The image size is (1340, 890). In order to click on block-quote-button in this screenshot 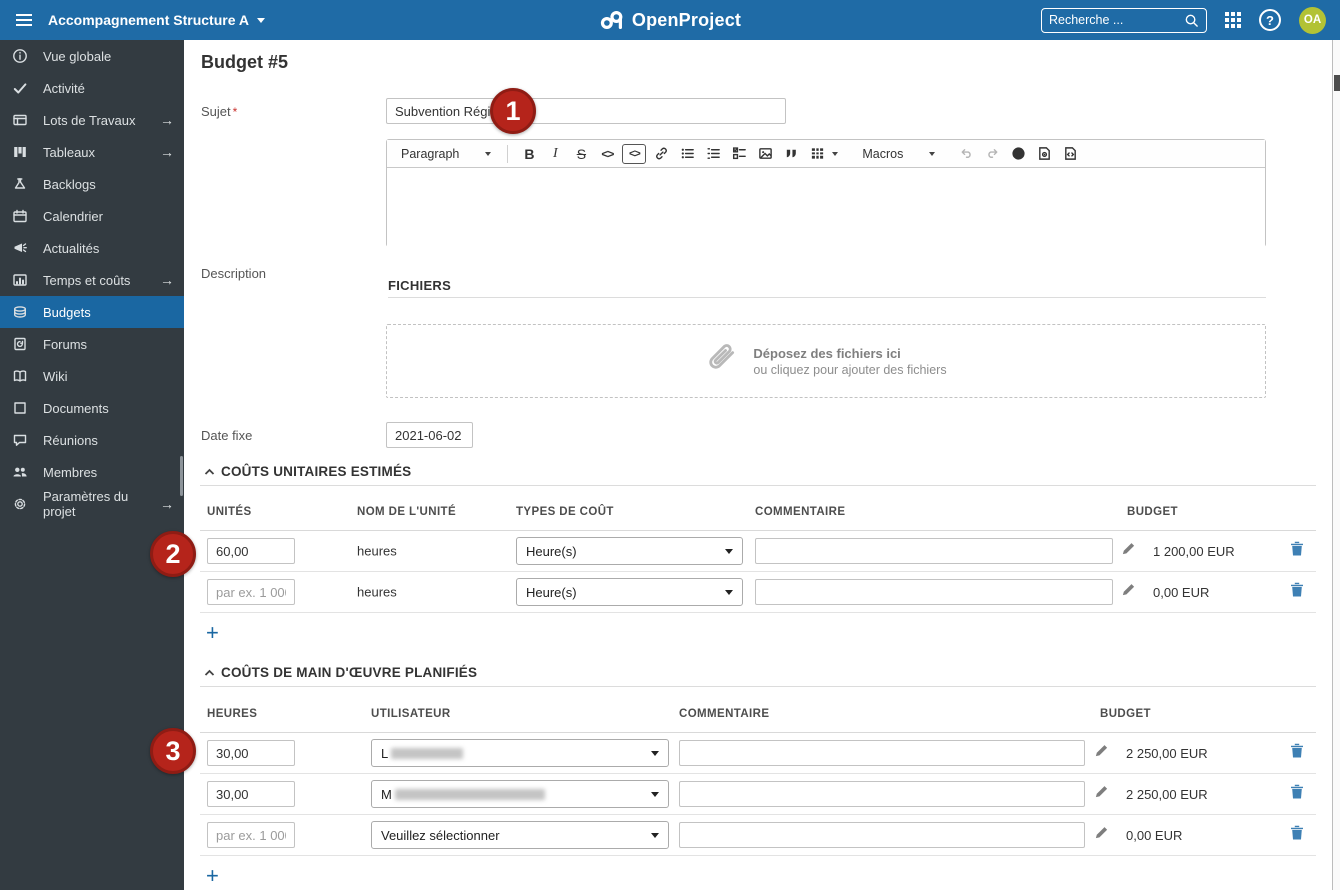, I will do `click(791, 154)`.